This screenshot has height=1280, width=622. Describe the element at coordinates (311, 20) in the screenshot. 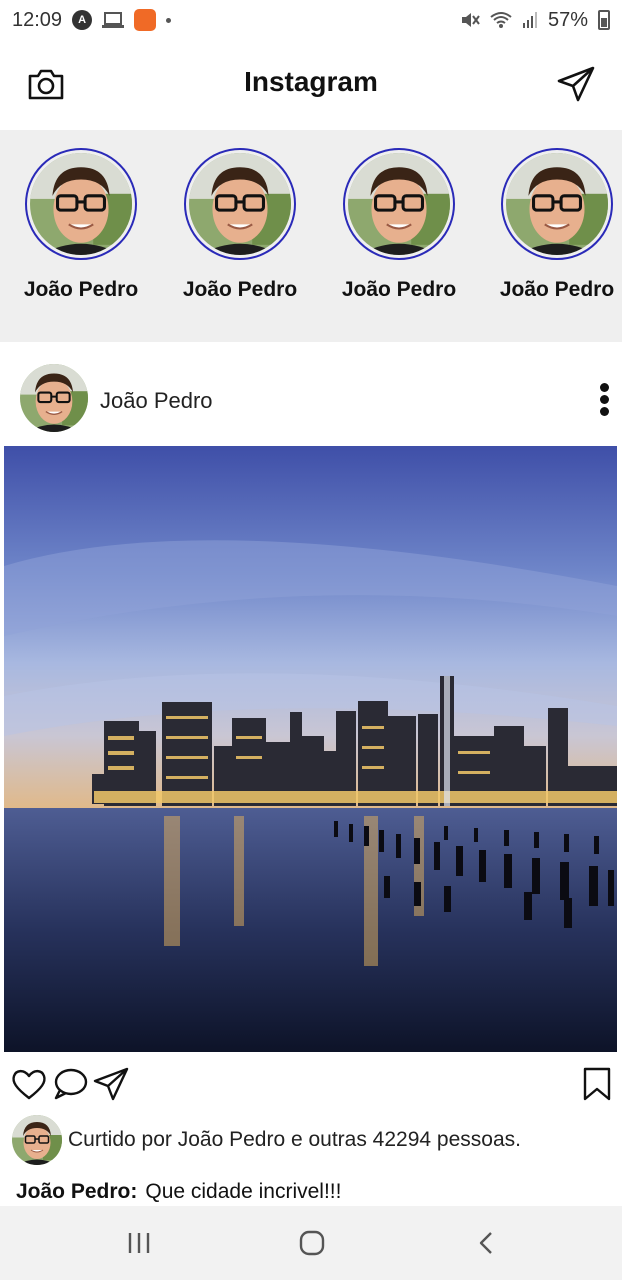

I see `status-bar: 12:09 A 57%` at that location.